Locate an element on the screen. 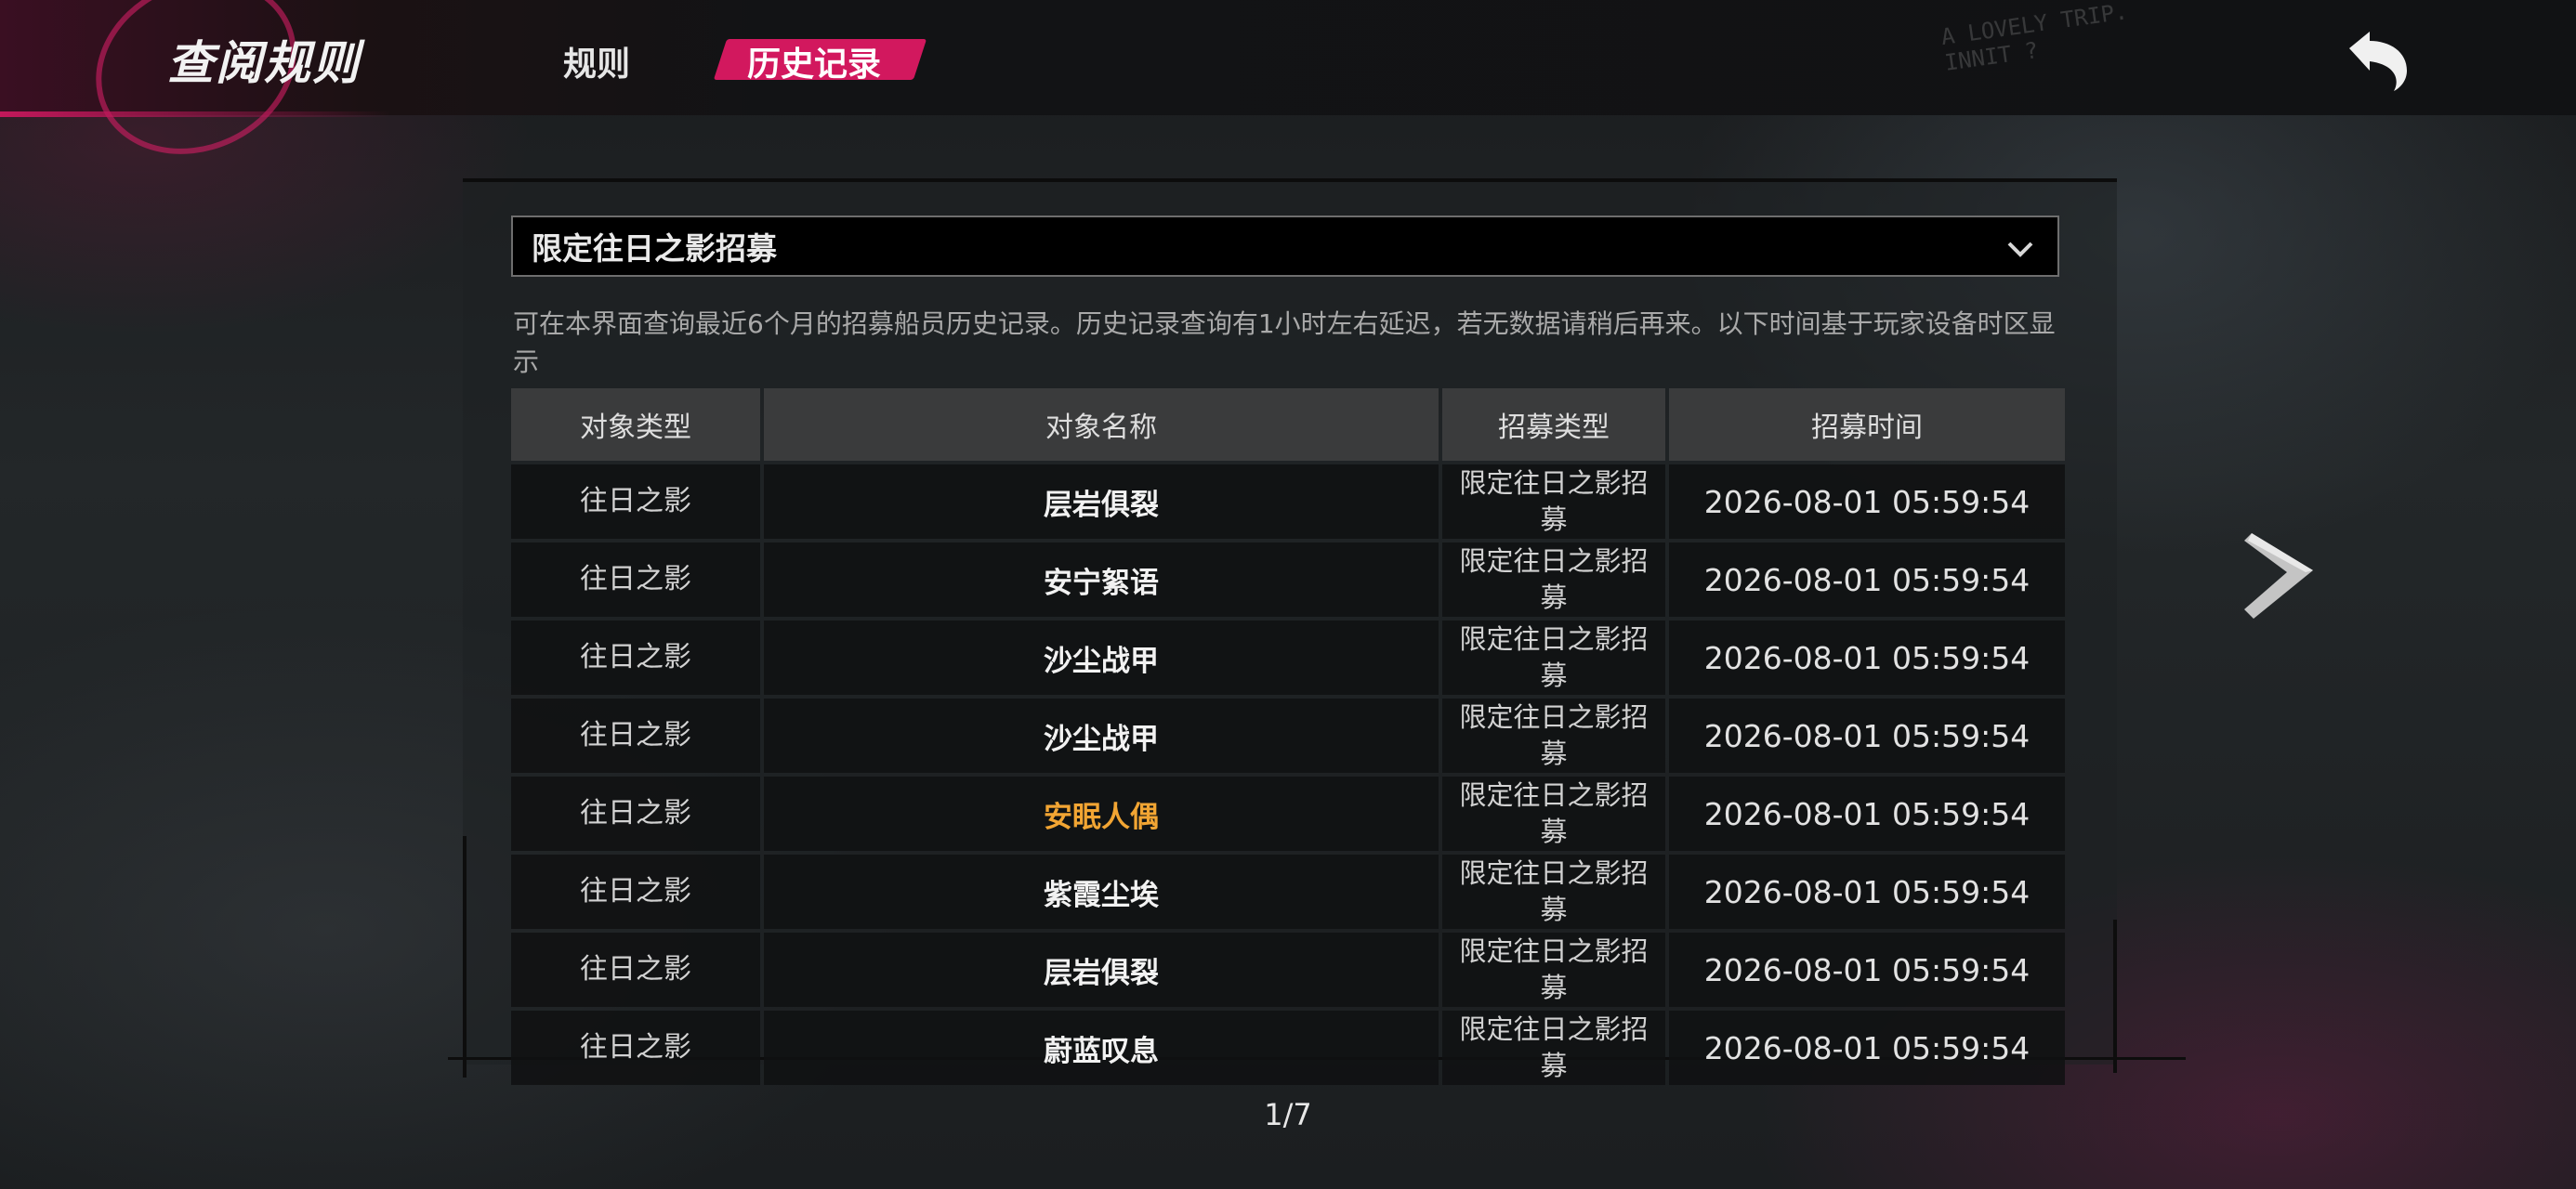 The width and height of the screenshot is (2576, 1189). table-row: 往日之影 安宁絮语 限定往日之影招募 2026-08-01 05:59:54 is located at coordinates (1288, 580).